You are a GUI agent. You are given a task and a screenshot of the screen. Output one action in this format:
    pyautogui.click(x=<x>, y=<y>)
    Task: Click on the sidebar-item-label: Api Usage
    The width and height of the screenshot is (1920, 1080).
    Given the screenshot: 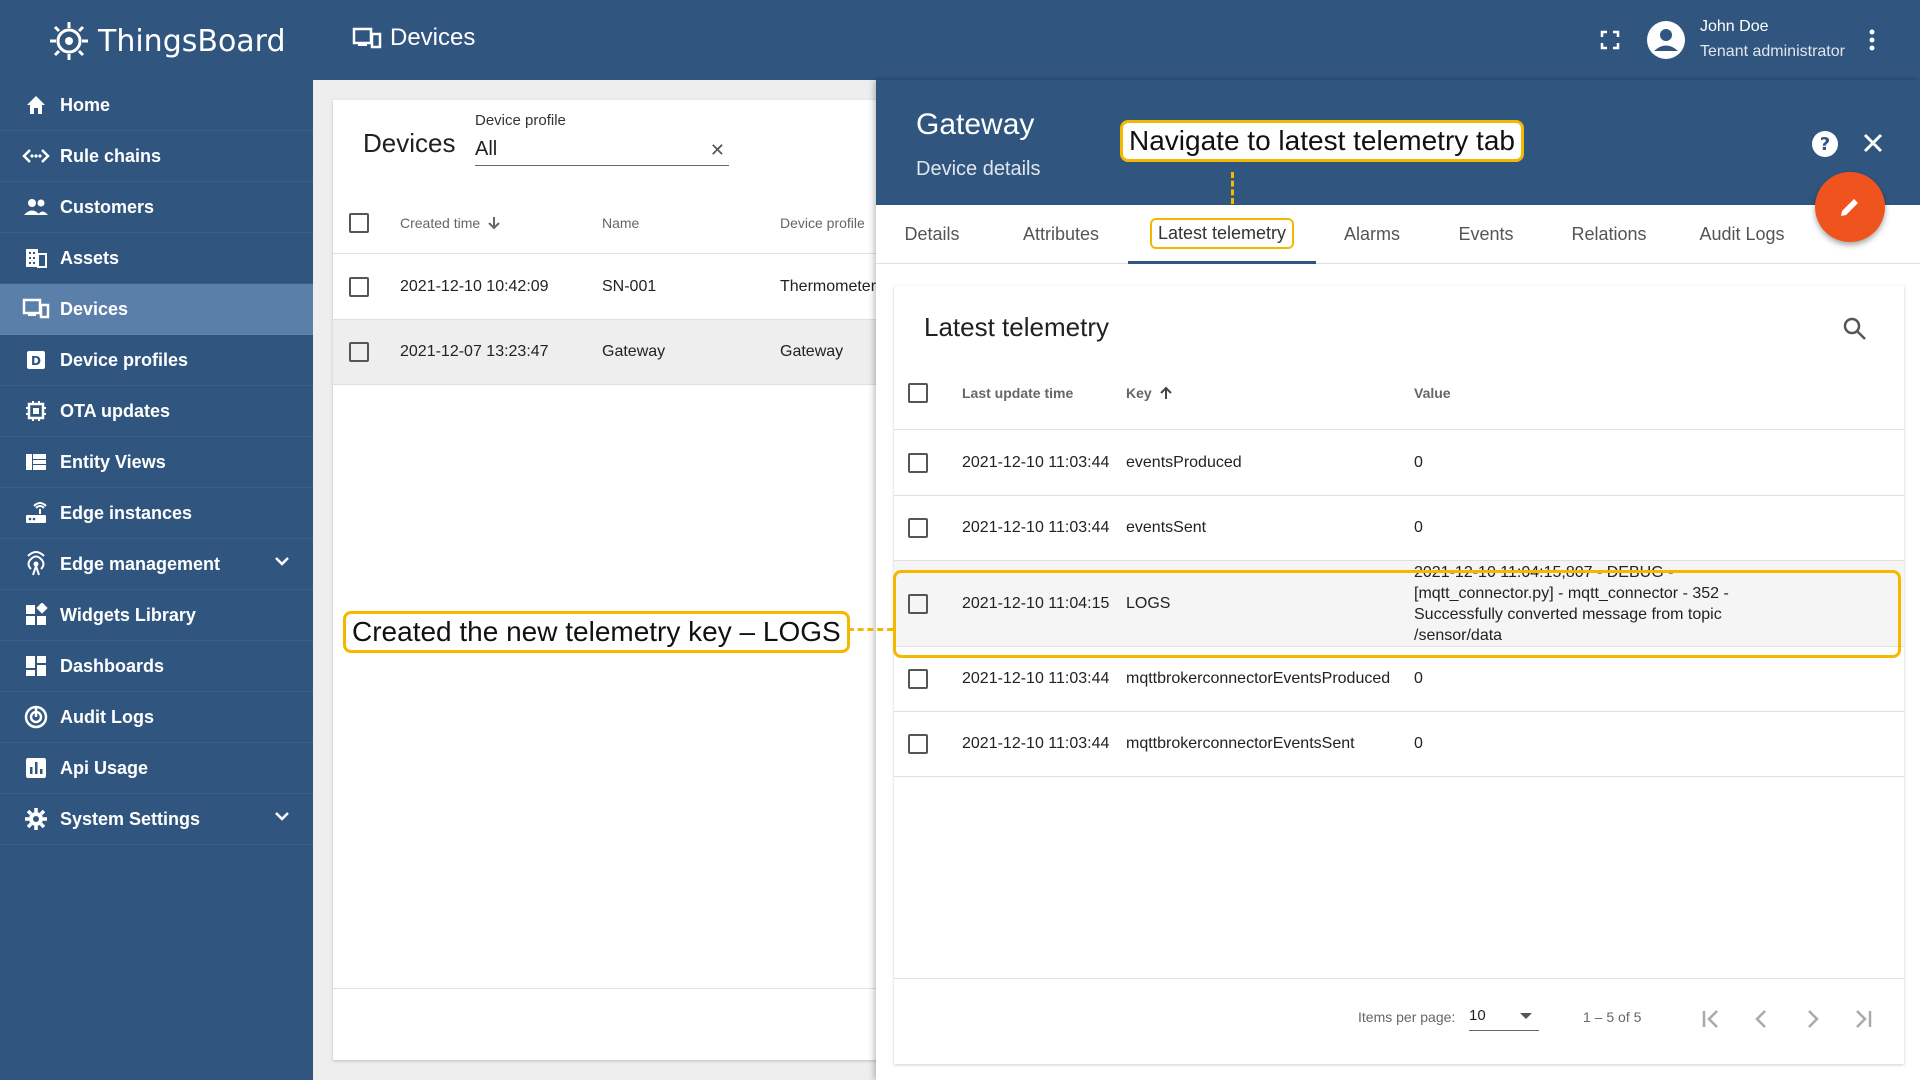 What is the action you would take?
    pyautogui.click(x=104, y=767)
    